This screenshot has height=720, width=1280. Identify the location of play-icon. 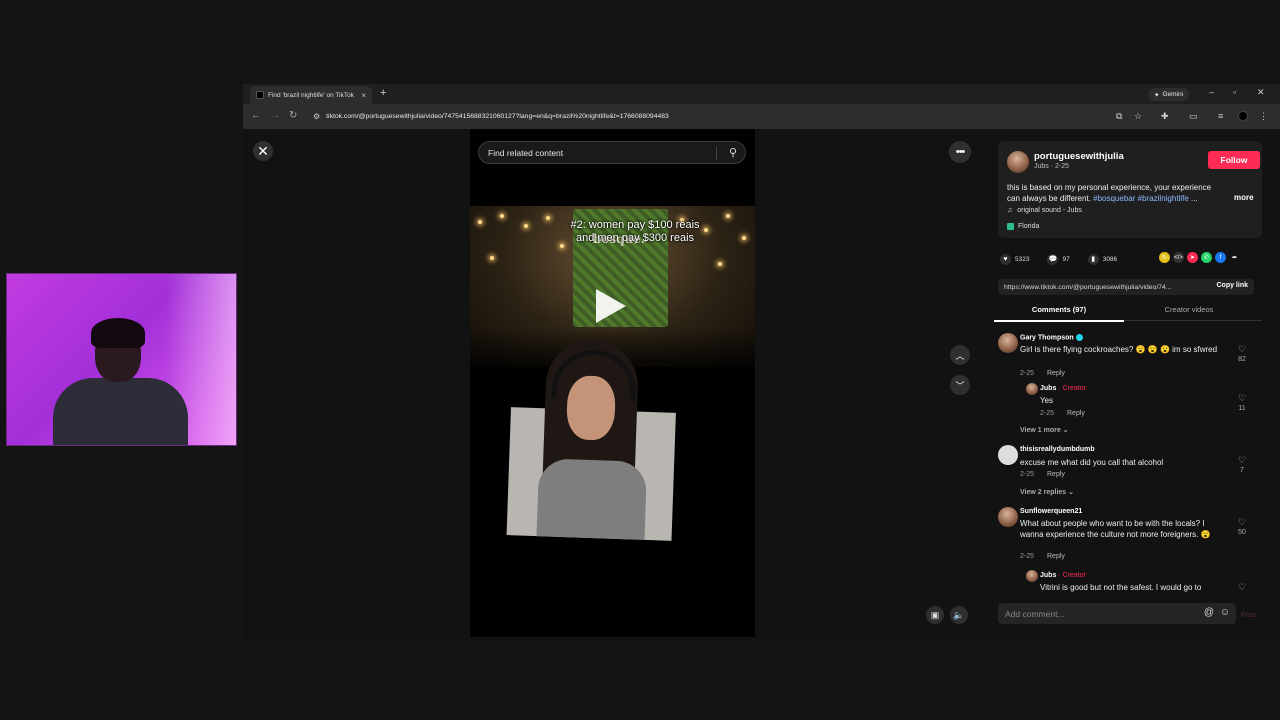
(611, 306).